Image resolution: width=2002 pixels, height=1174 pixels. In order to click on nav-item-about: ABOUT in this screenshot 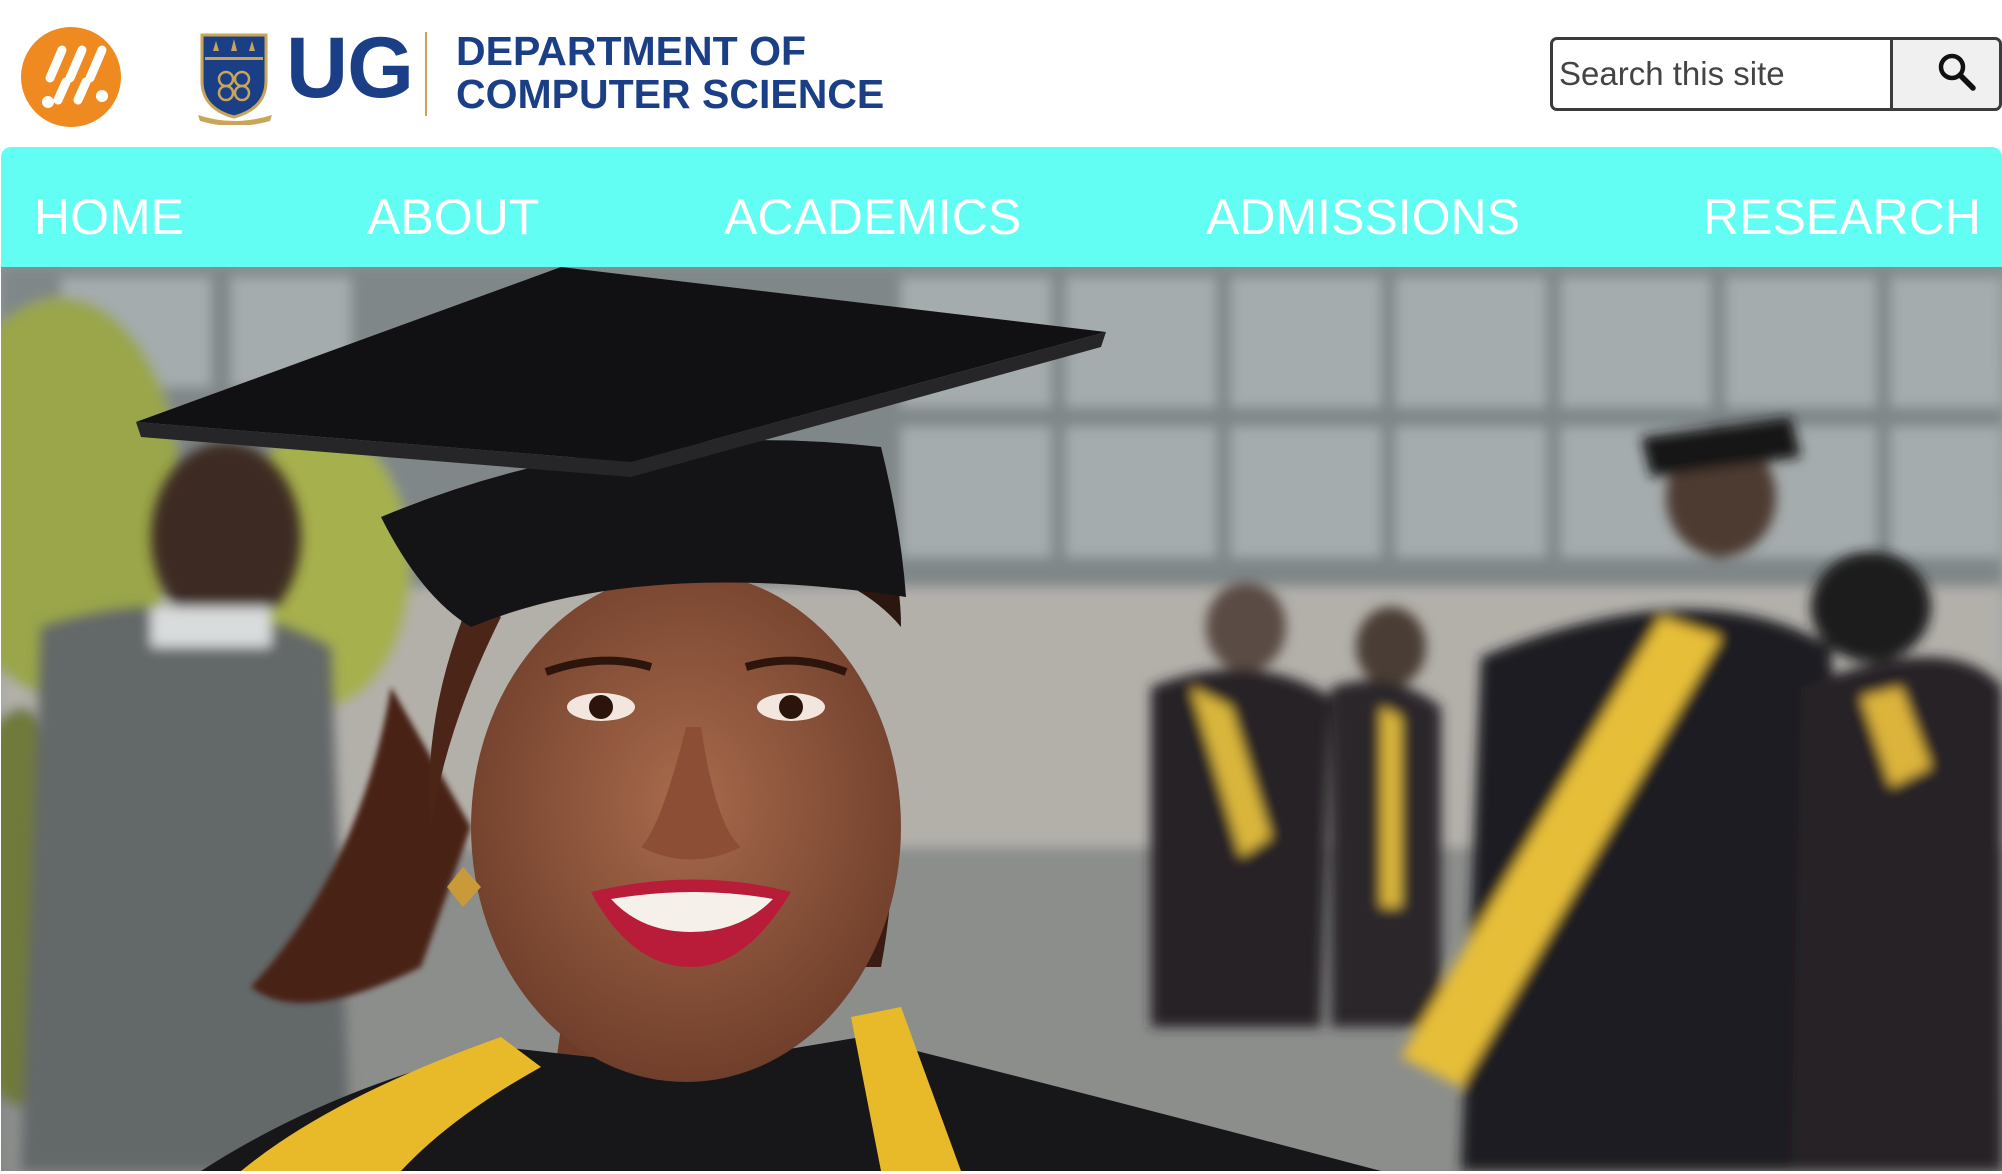, I will do `click(453, 217)`.